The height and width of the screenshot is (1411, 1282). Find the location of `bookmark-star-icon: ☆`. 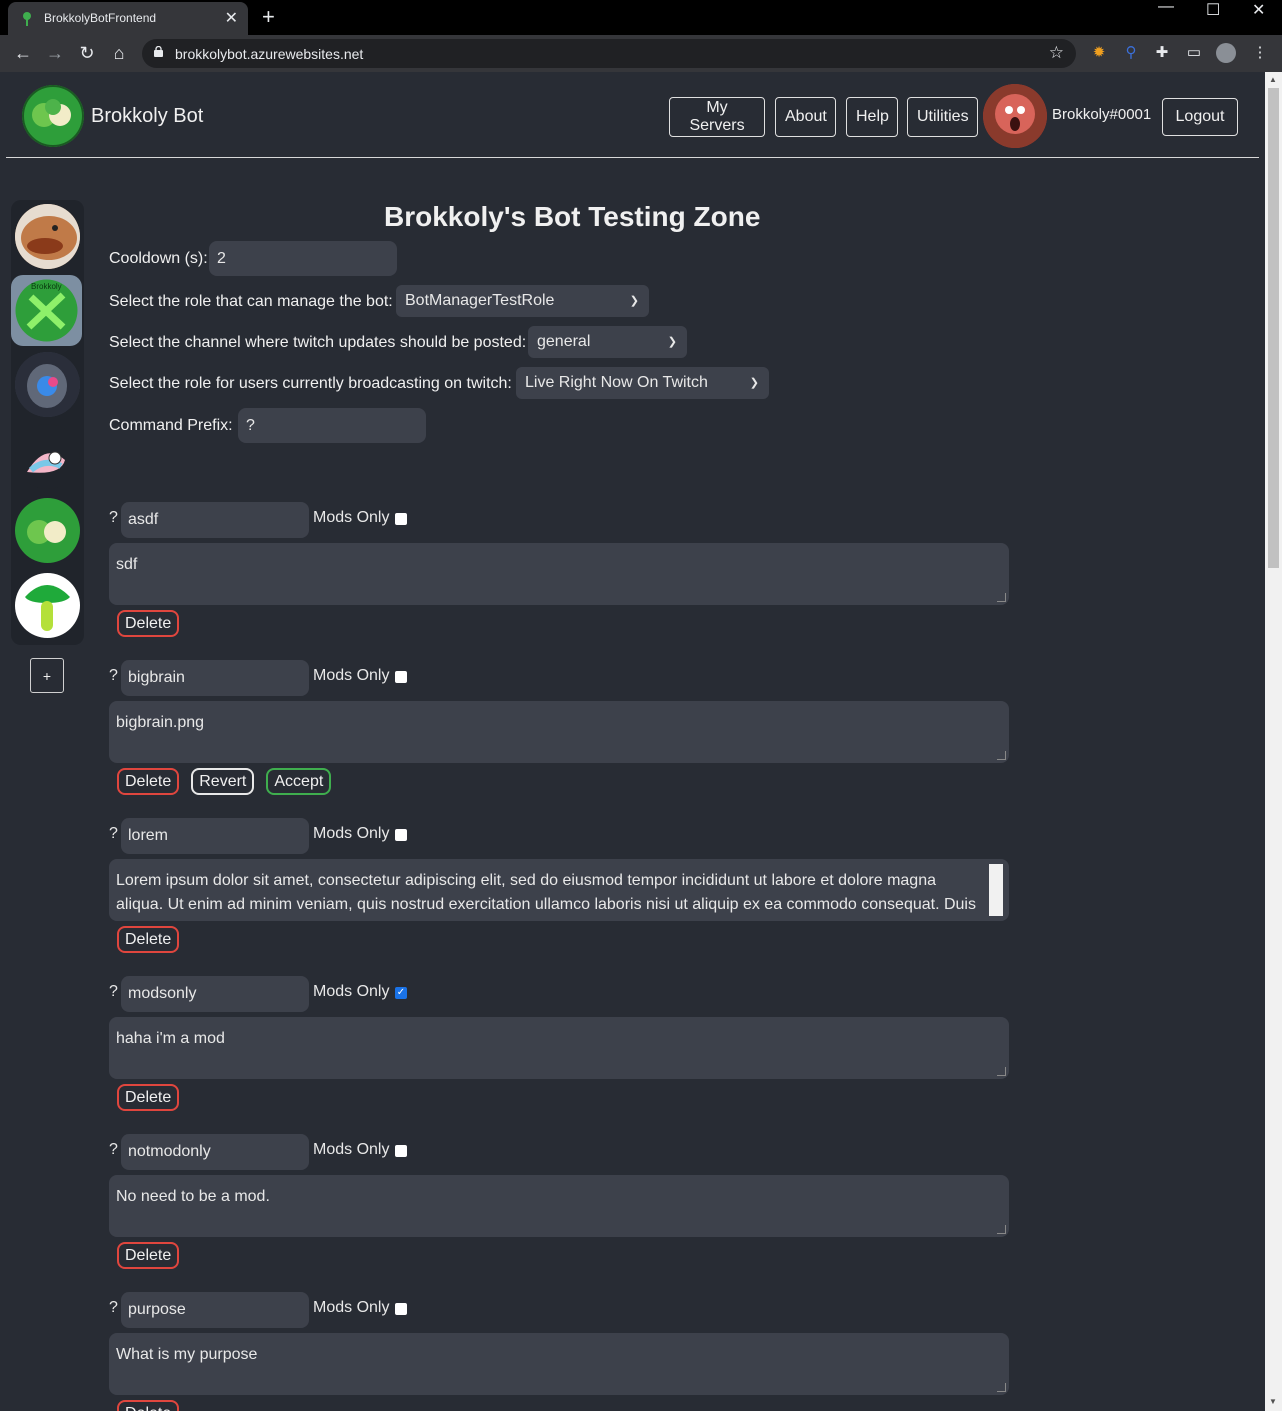

bookmark-star-icon: ☆ is located at coordinates (1056, 53).